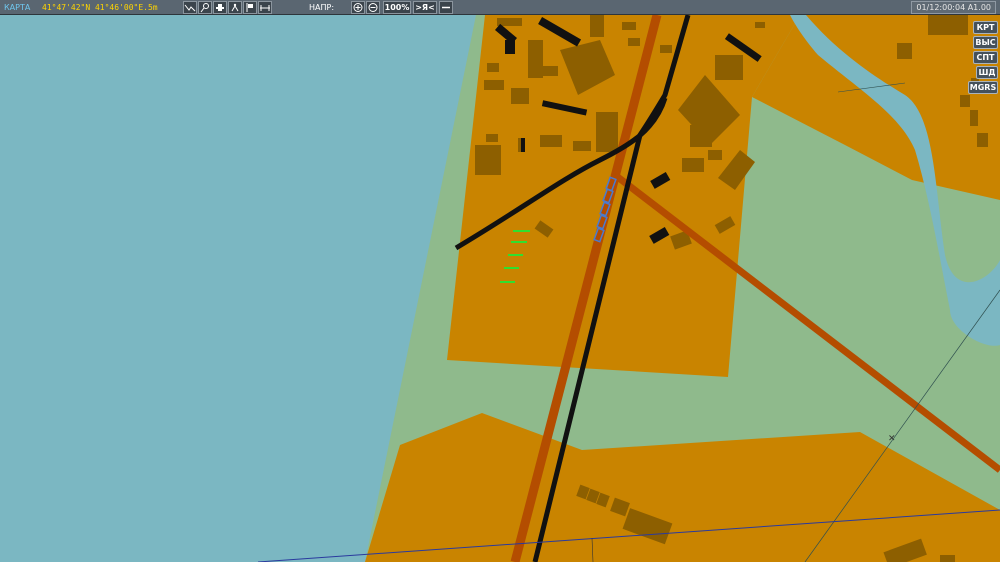  I want to click on flag-icon, so click(249, 7).